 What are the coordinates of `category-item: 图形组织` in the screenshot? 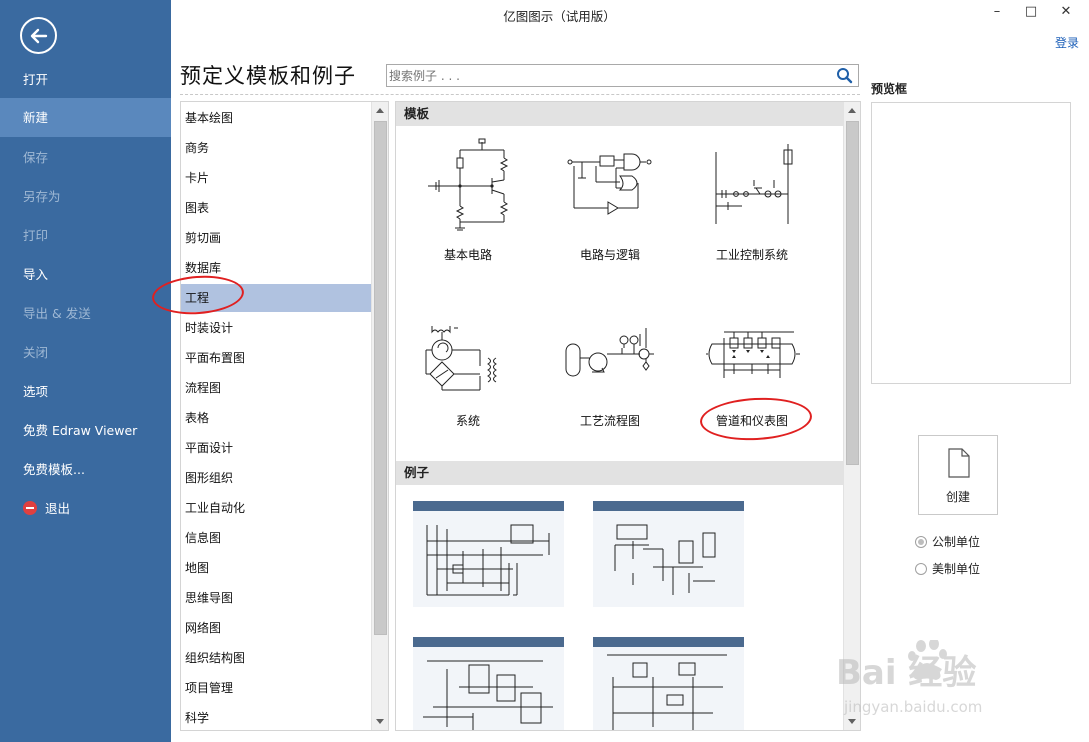 It's located at (276, 478).